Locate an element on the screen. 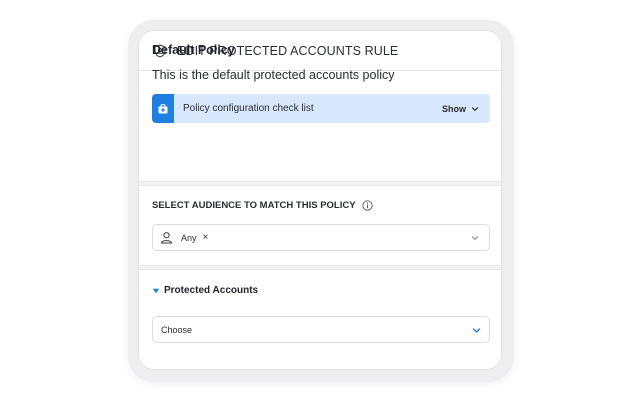 Image resolution: width=640 pixels, height=400 pixels. first-aid-kit-icon is located at coordinates (163, 108).